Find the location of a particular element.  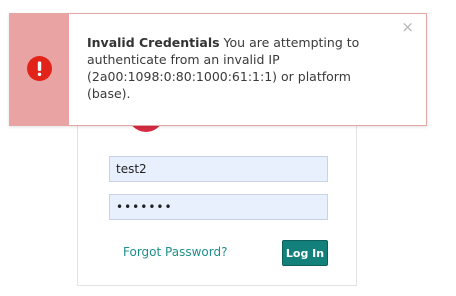

alert-title: Invalid Credentials is located at coordinates (153, 42).